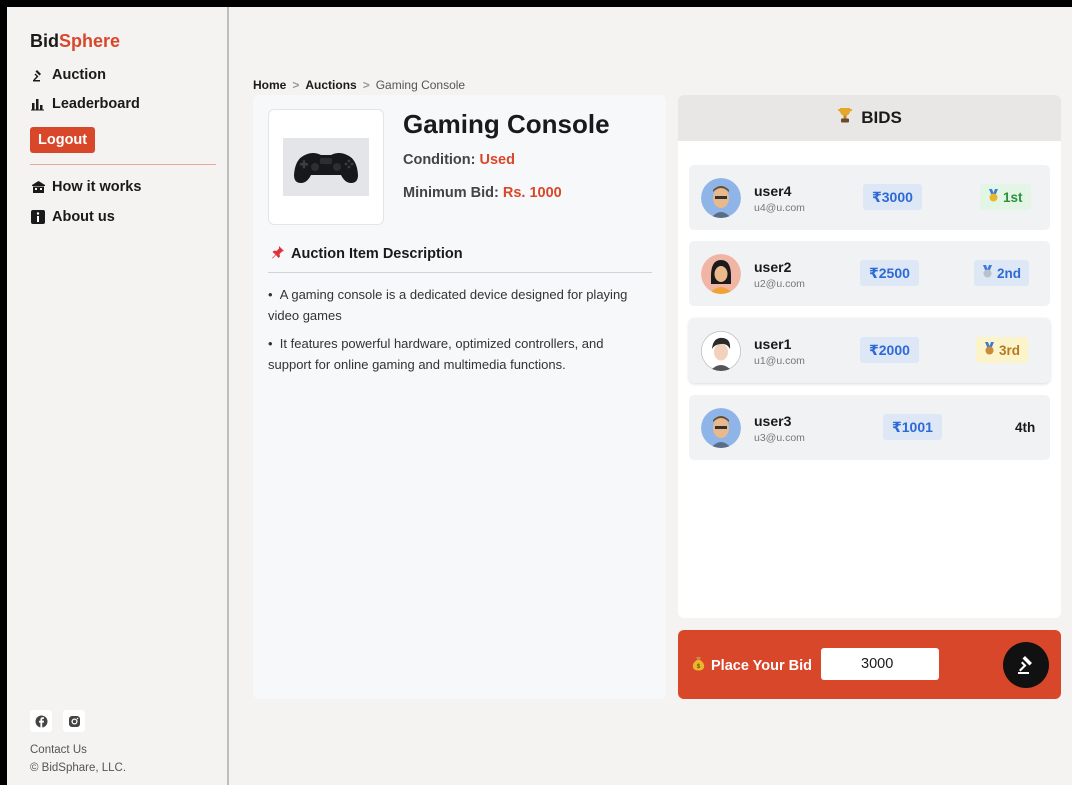  I want to click on bid-amount-badge: ₹2500, so click(889, 273).